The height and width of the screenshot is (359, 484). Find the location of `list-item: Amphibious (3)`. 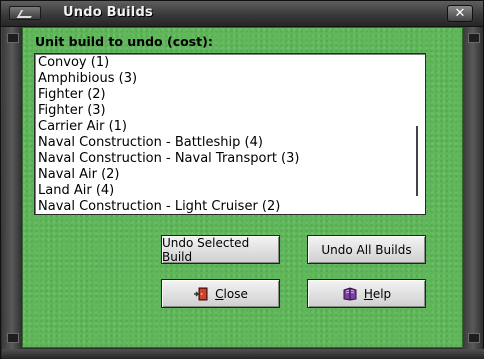

list-item: Amphibious (3) is located at coordinates (223, 79).